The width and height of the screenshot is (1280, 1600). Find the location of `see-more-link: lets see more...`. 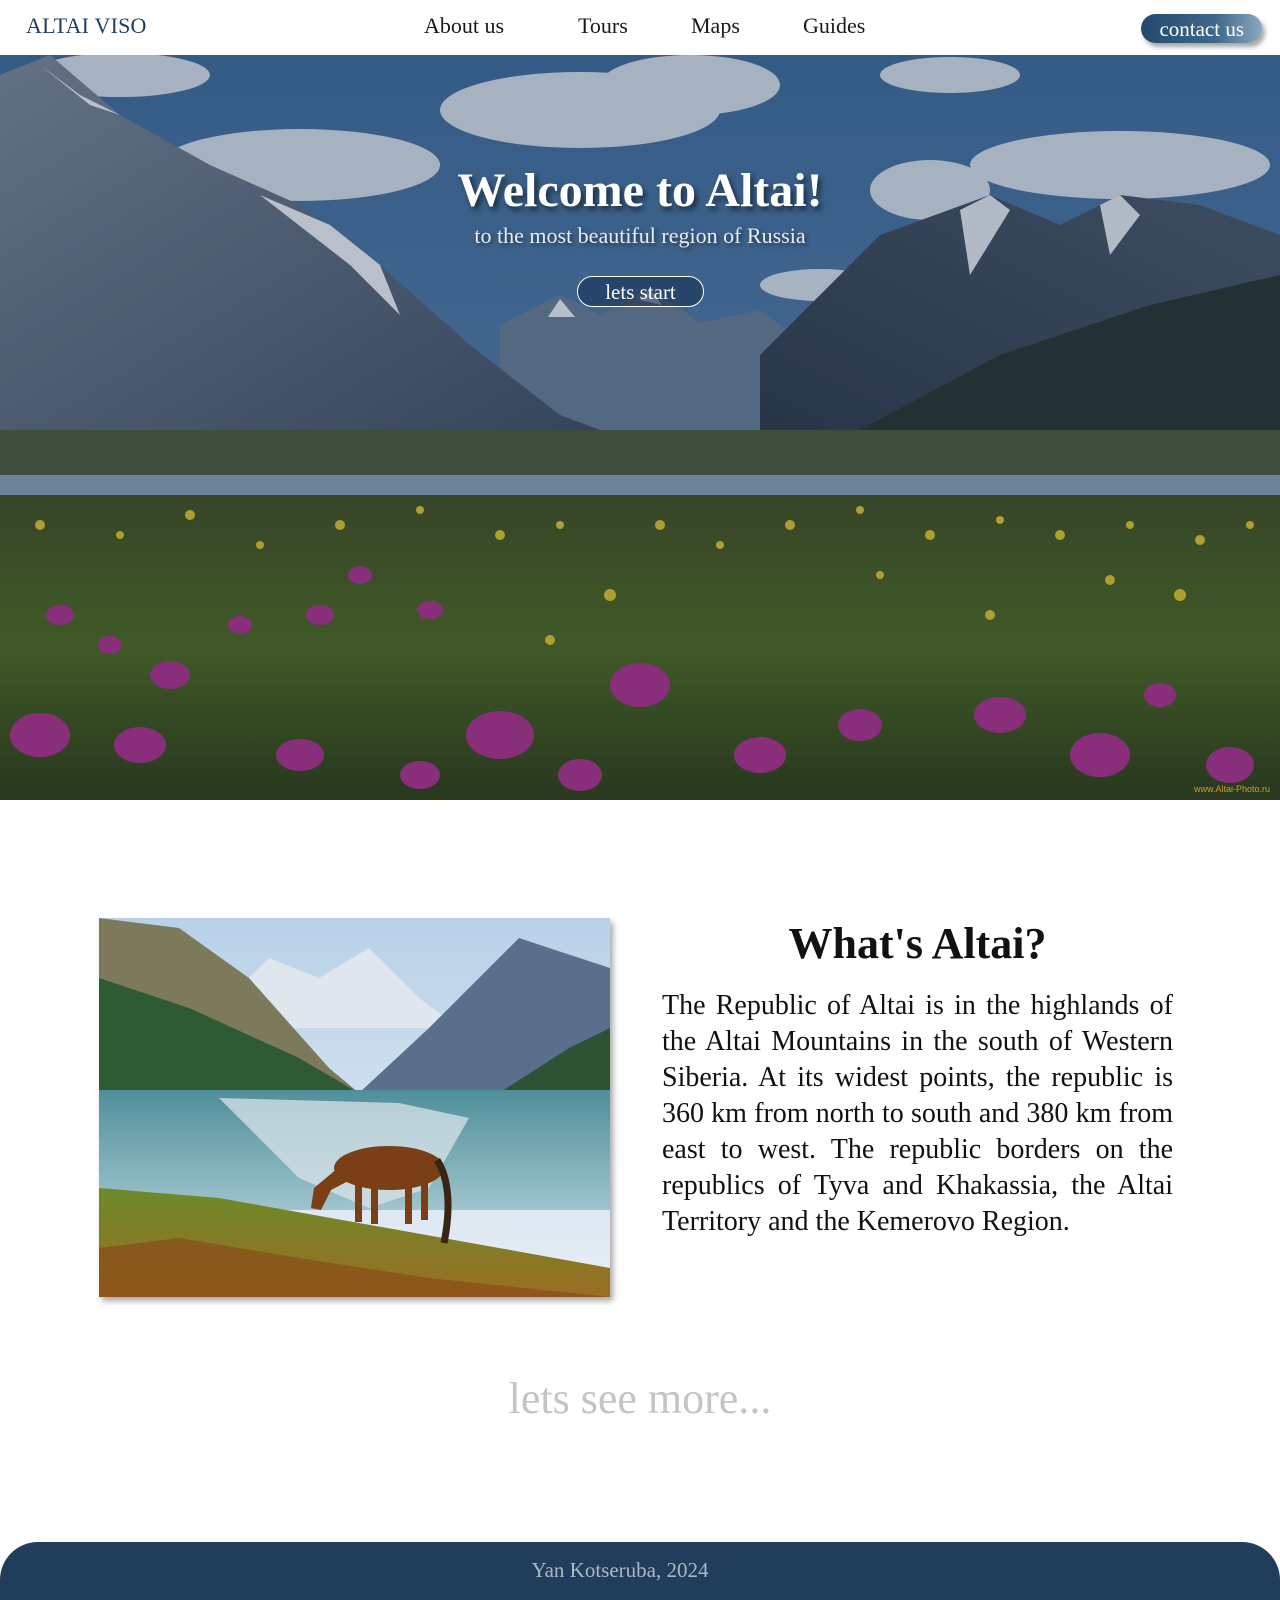

see-more-link: lets see more... is located at coordinates (640, 1398).